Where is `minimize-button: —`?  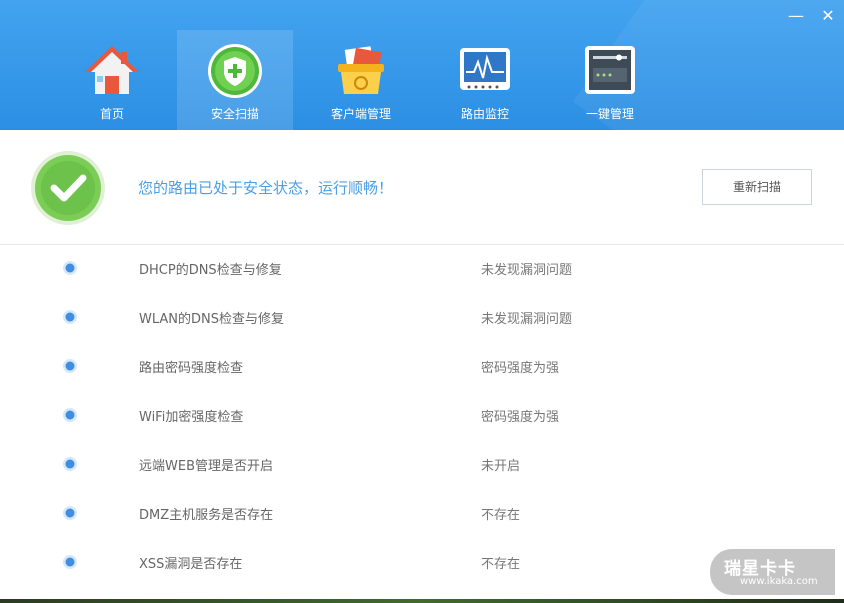
minimize-button: — is located at coordinates (796, 16).